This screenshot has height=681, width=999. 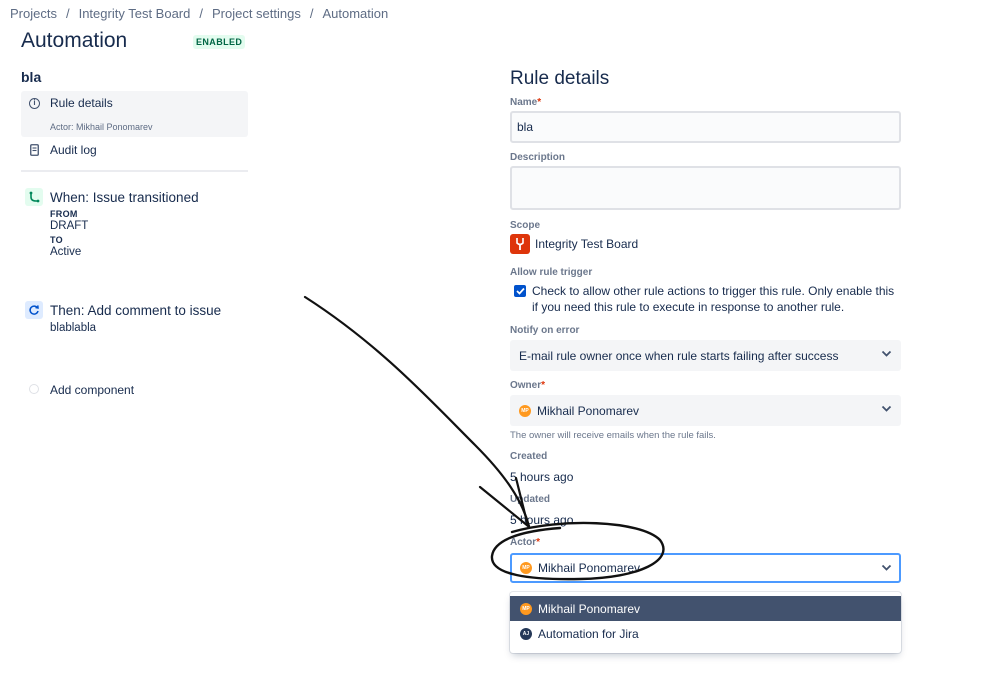 What do you see at coordinates (529, 456) in the screenshot?
I see `created-label: Created` at bounding box center [529, 456].